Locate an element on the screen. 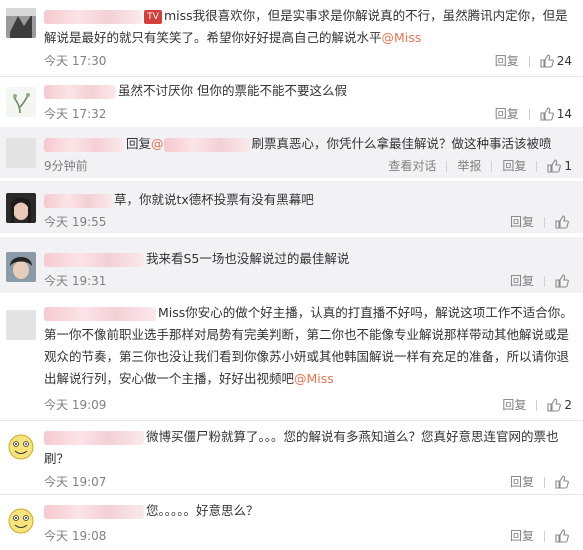 The height and width of the screenshot is (550, 583). like-button: 1 is located at coordinates (559, 166).